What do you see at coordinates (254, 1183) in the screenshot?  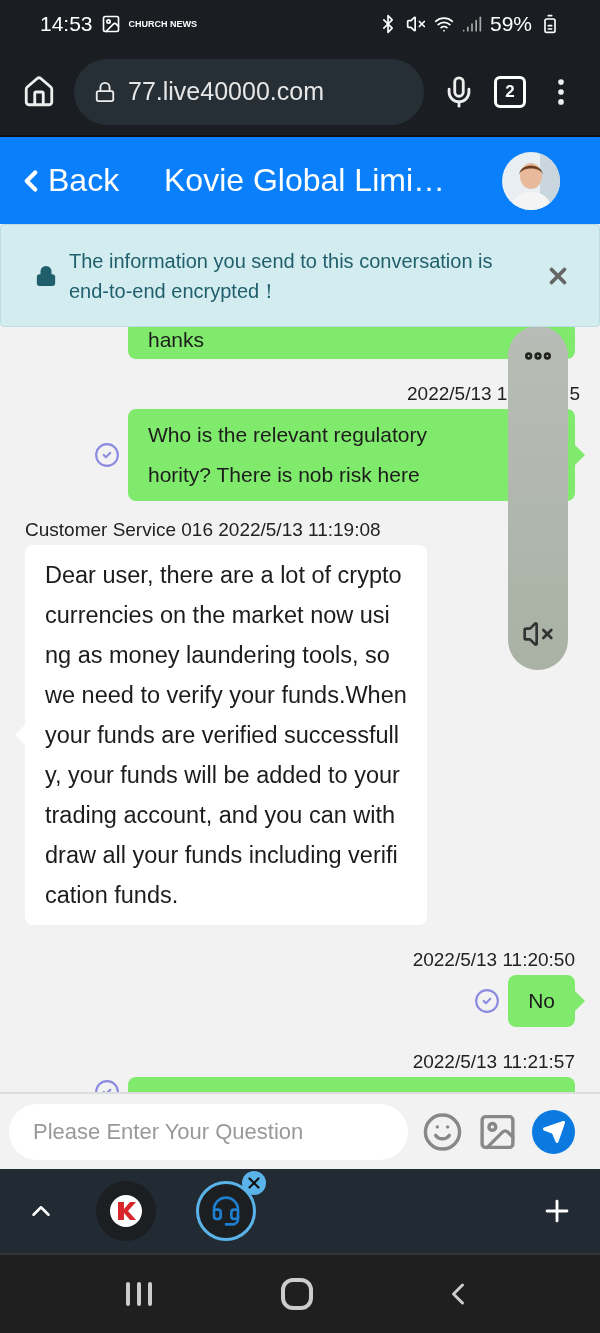 I see `close-icon` at bounding box center [254, 1183].